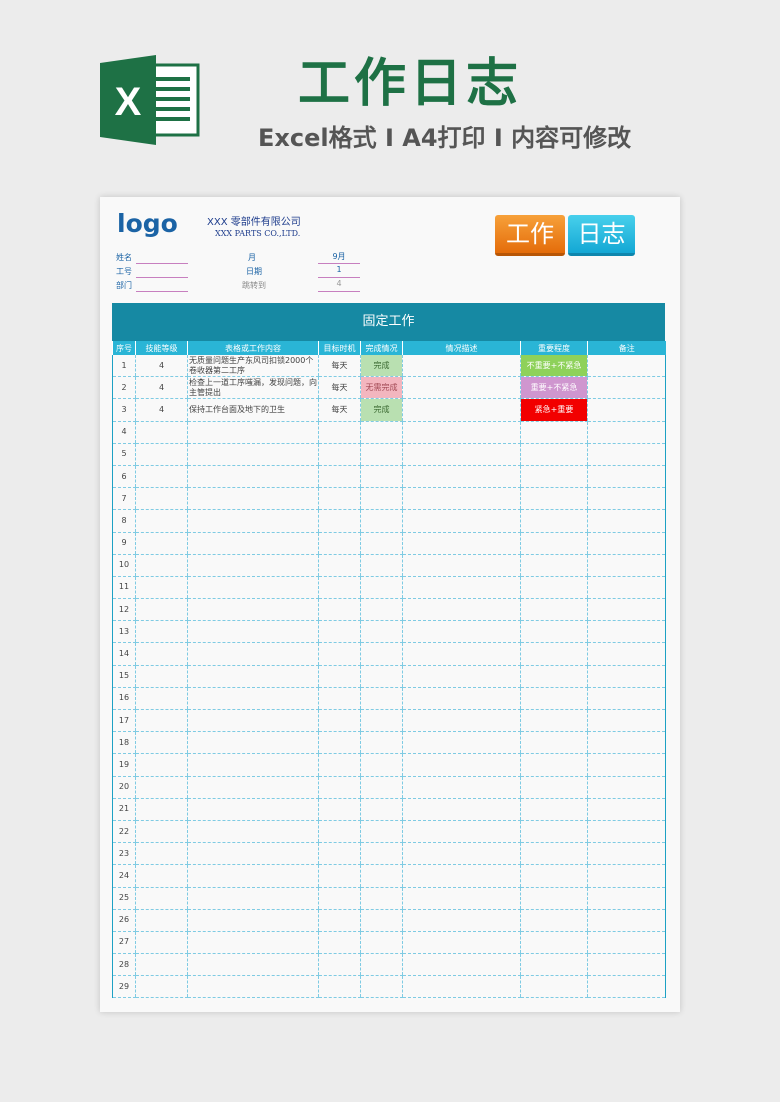 The height and width of the screenshot is (1102, 780). I want to click on employee-id-field, so click(162, 271).